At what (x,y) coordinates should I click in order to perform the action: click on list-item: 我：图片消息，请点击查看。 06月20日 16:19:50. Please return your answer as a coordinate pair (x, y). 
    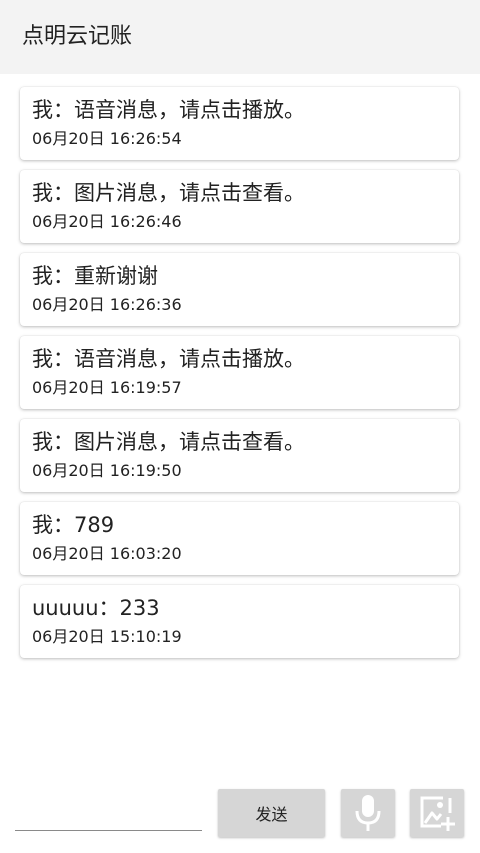
    Looking at the image, I should click on (239, 455).